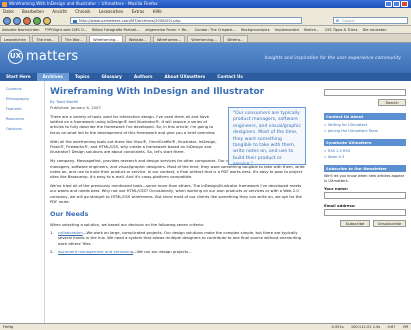 Image resolution: width=411 pixels, height=330 pixels. Describe the element at coordinates (185, 77) in the screenshot. I see `nav-about: About UXmatters` at that location.